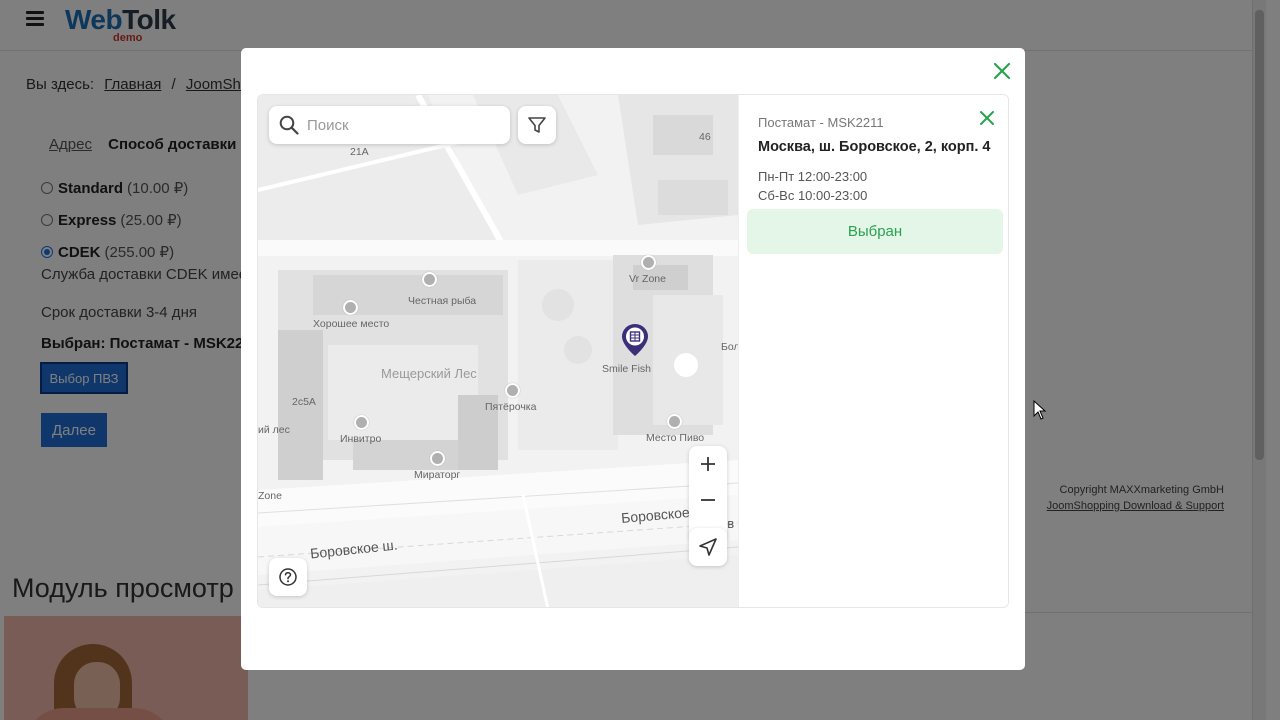  I want to click on map-label: Пятёрочка, so click(511, 407).